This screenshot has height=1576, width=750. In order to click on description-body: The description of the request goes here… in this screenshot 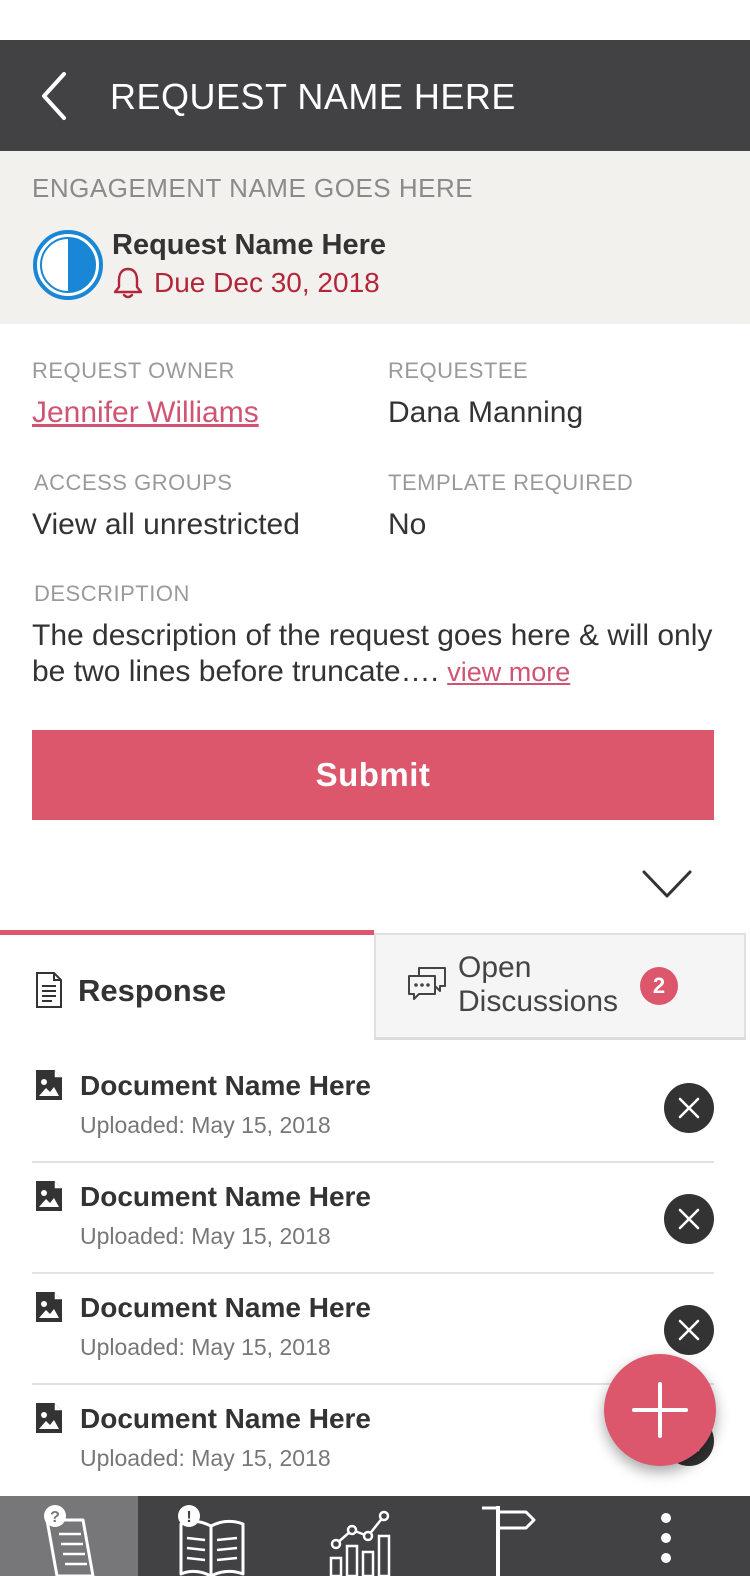, I will do `click(372, 653)`.